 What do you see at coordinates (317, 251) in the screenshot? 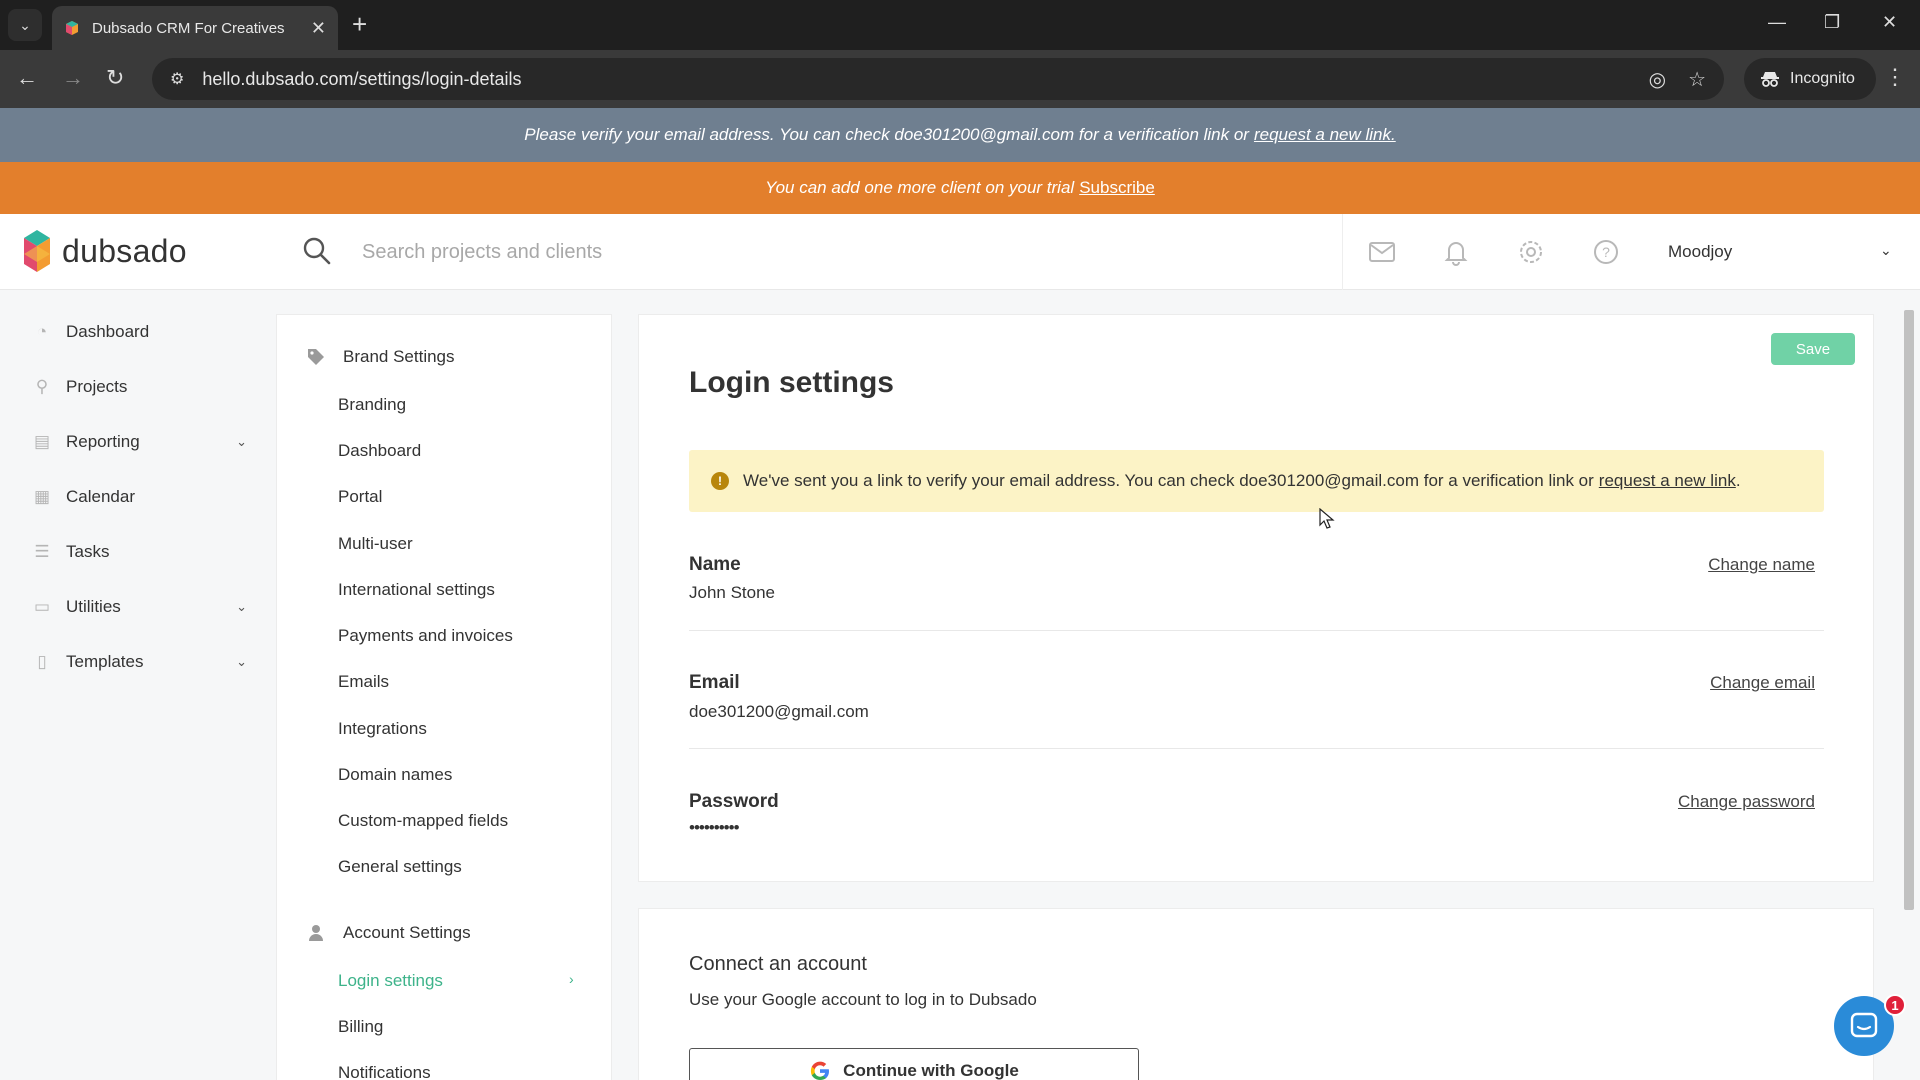
I see `search-icon` at bounding box center [317, 251].